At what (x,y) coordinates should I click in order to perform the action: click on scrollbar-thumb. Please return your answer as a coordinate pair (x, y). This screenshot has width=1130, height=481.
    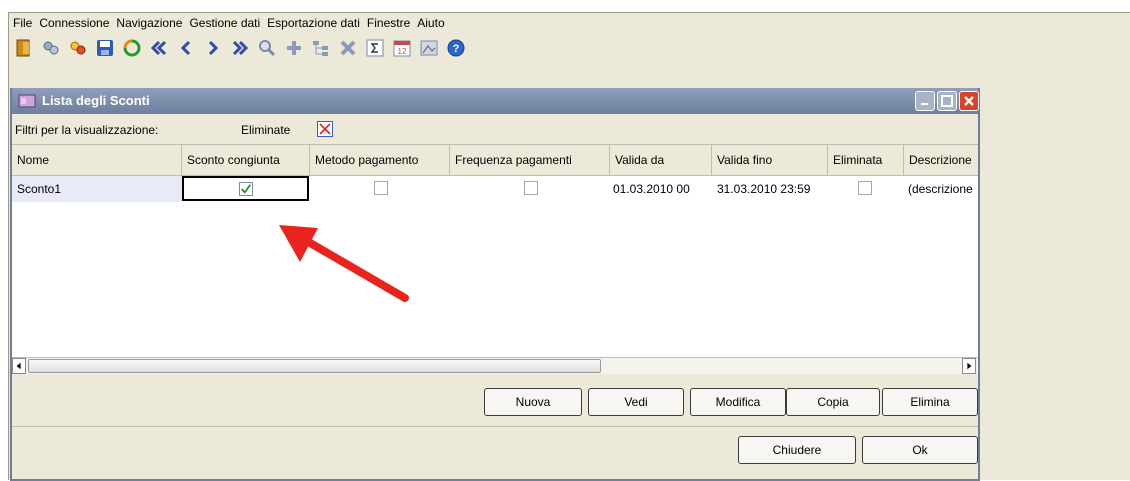
    Looking at the image, I should click on (314, 366).